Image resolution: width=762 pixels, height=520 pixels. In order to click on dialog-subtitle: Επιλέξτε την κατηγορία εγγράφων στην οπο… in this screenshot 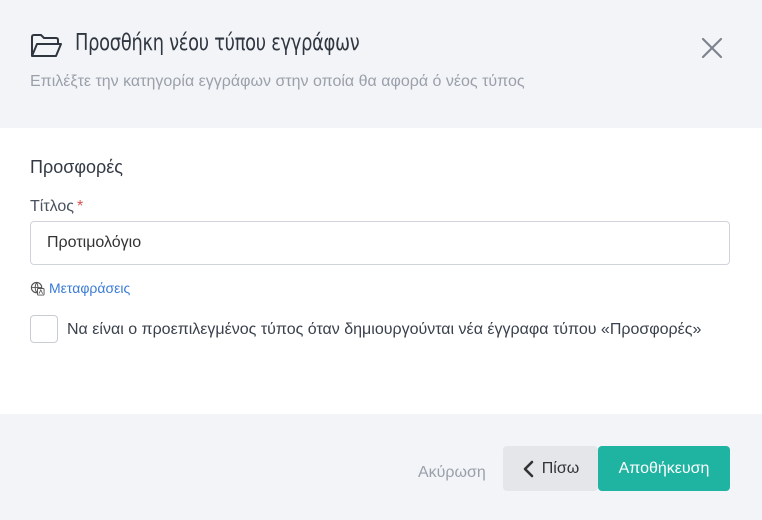, I will do `click(277, 81)`.